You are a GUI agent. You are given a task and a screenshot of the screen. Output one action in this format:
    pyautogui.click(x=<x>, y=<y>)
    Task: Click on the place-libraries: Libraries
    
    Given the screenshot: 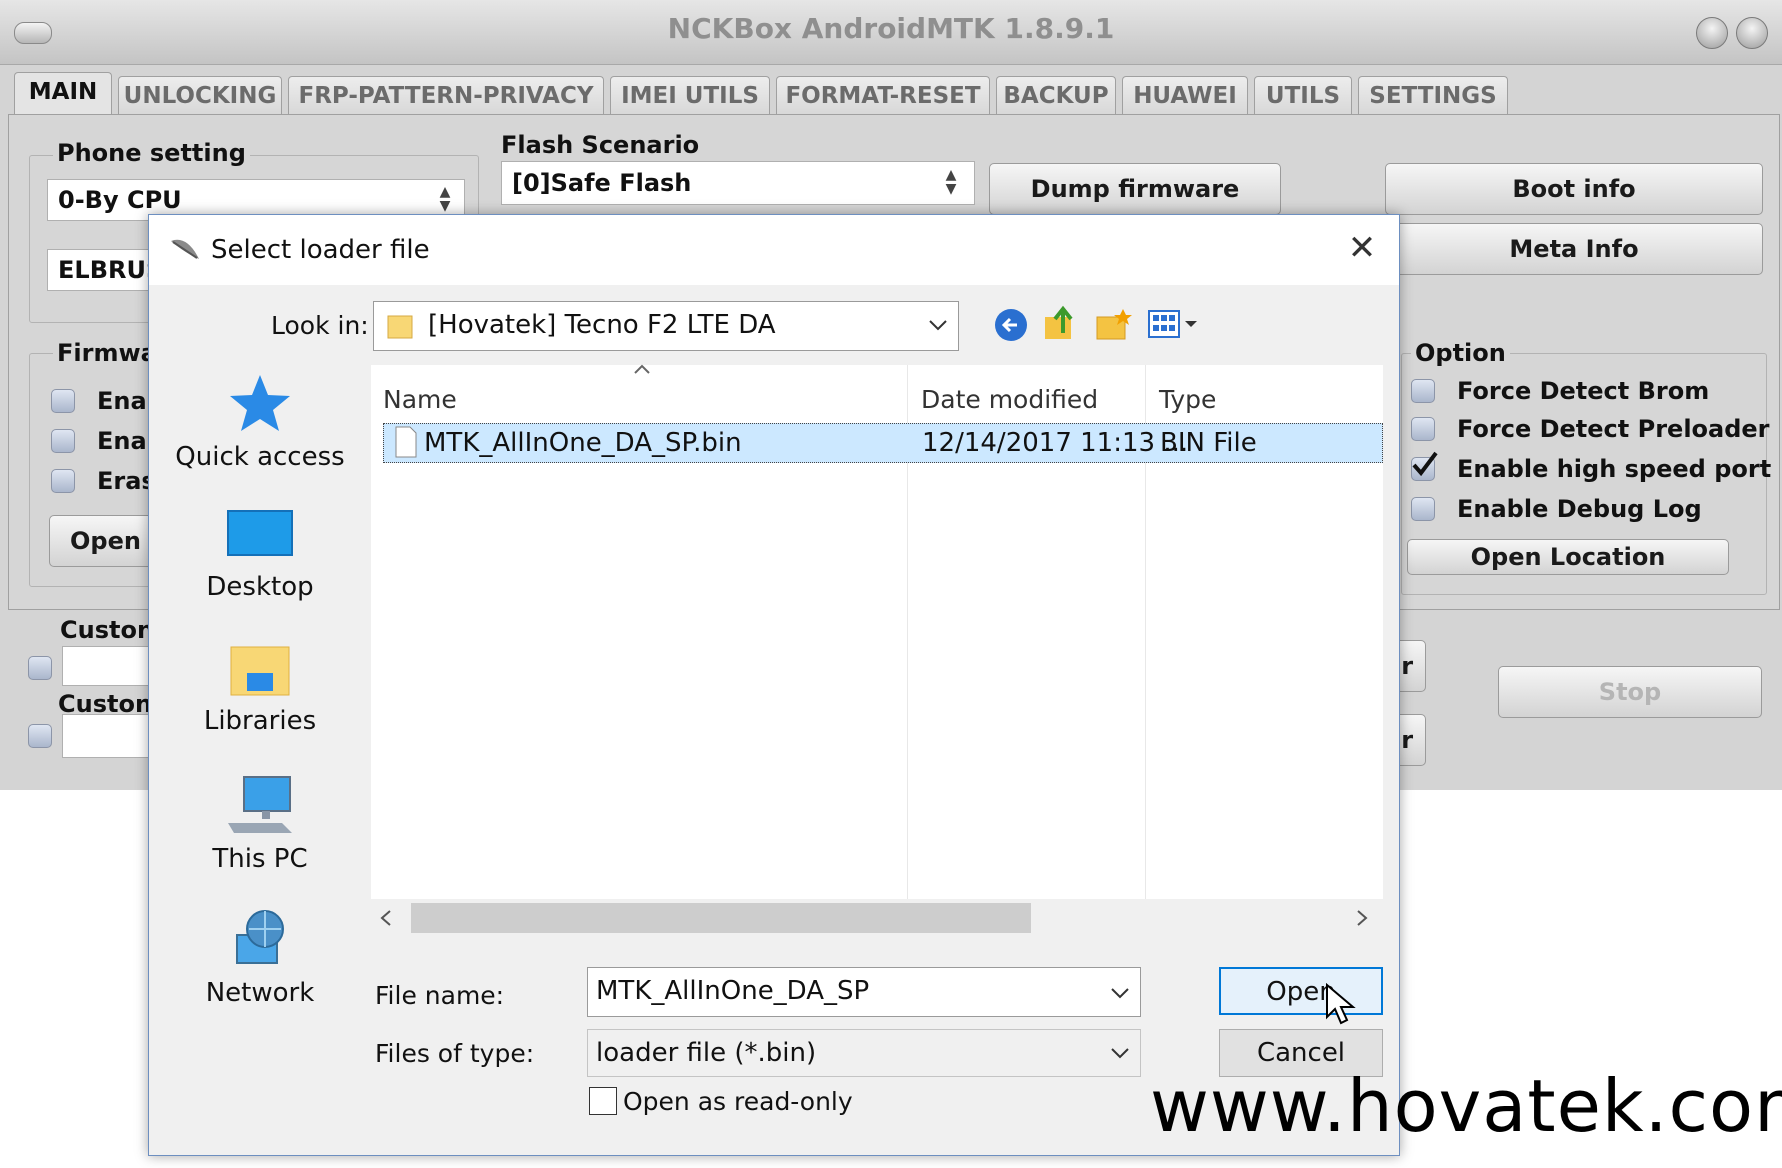 What is the action you would take?
    pyautogui.click(x=260, y=687)
    